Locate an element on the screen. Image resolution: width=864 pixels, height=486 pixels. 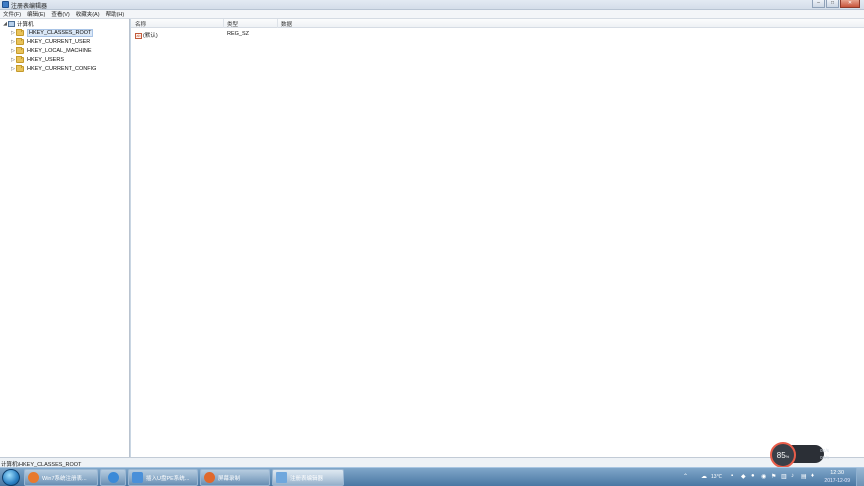
taskbar-button-recorder: 屏幕录制 is located at coordinates (235, 477).